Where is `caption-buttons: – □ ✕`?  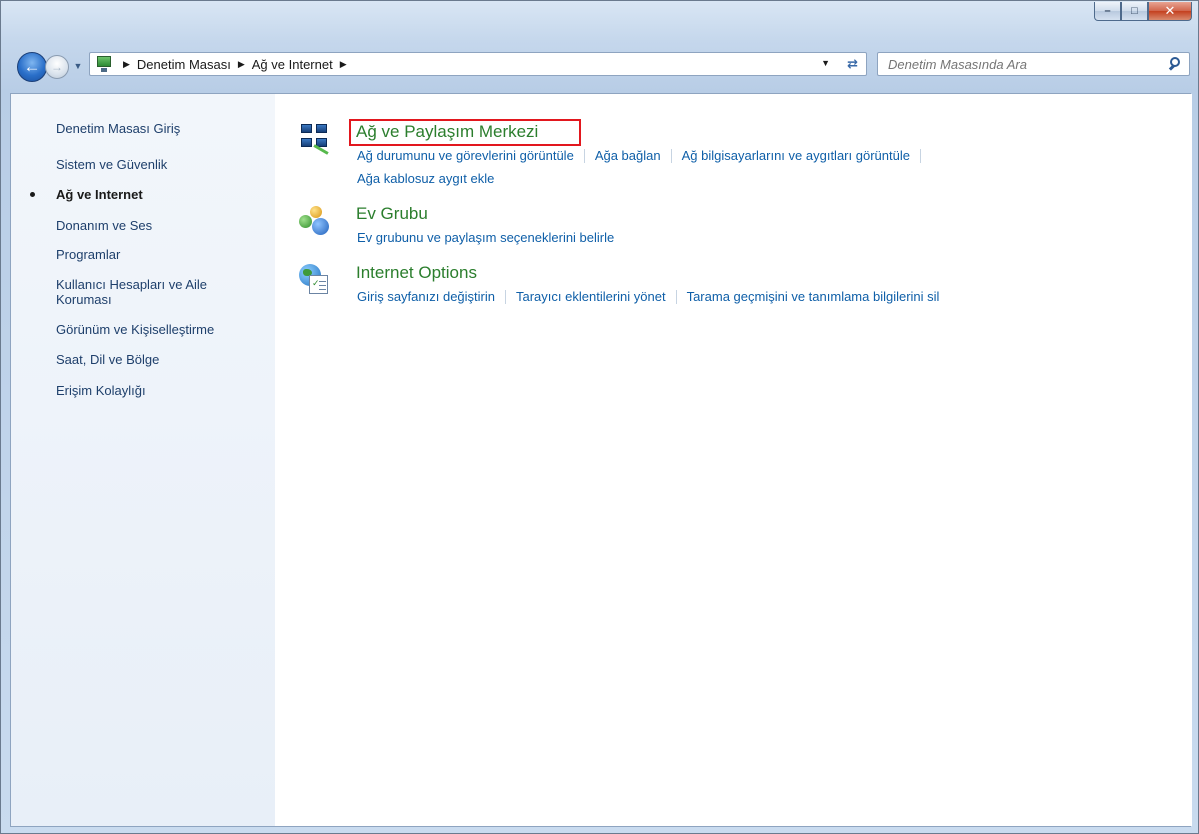
caption-buttons: – □ ✕ is located at coordinates (1143, 11).